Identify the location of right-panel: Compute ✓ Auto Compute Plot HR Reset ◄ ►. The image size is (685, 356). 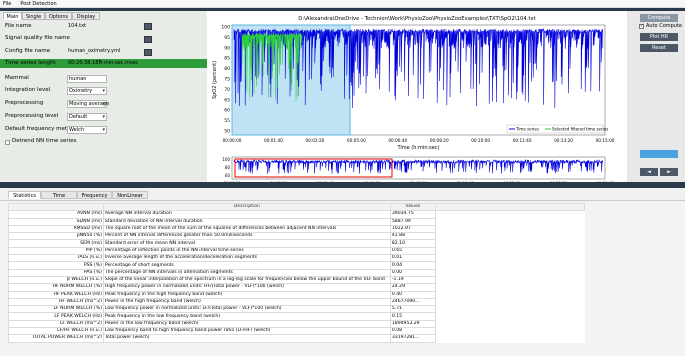
(656, 96).